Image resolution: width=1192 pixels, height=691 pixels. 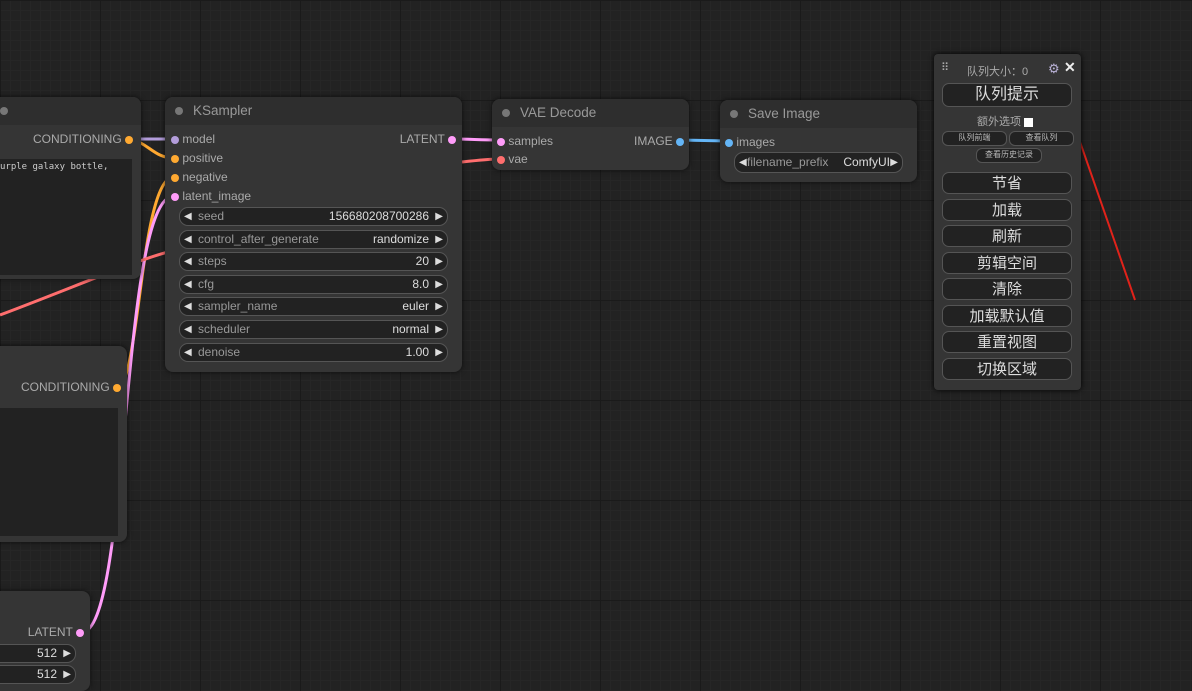 What do you see at coordinates (199, 177) in the screenshot?
I see `input-negative: negative` at bounding box center [199, 177].